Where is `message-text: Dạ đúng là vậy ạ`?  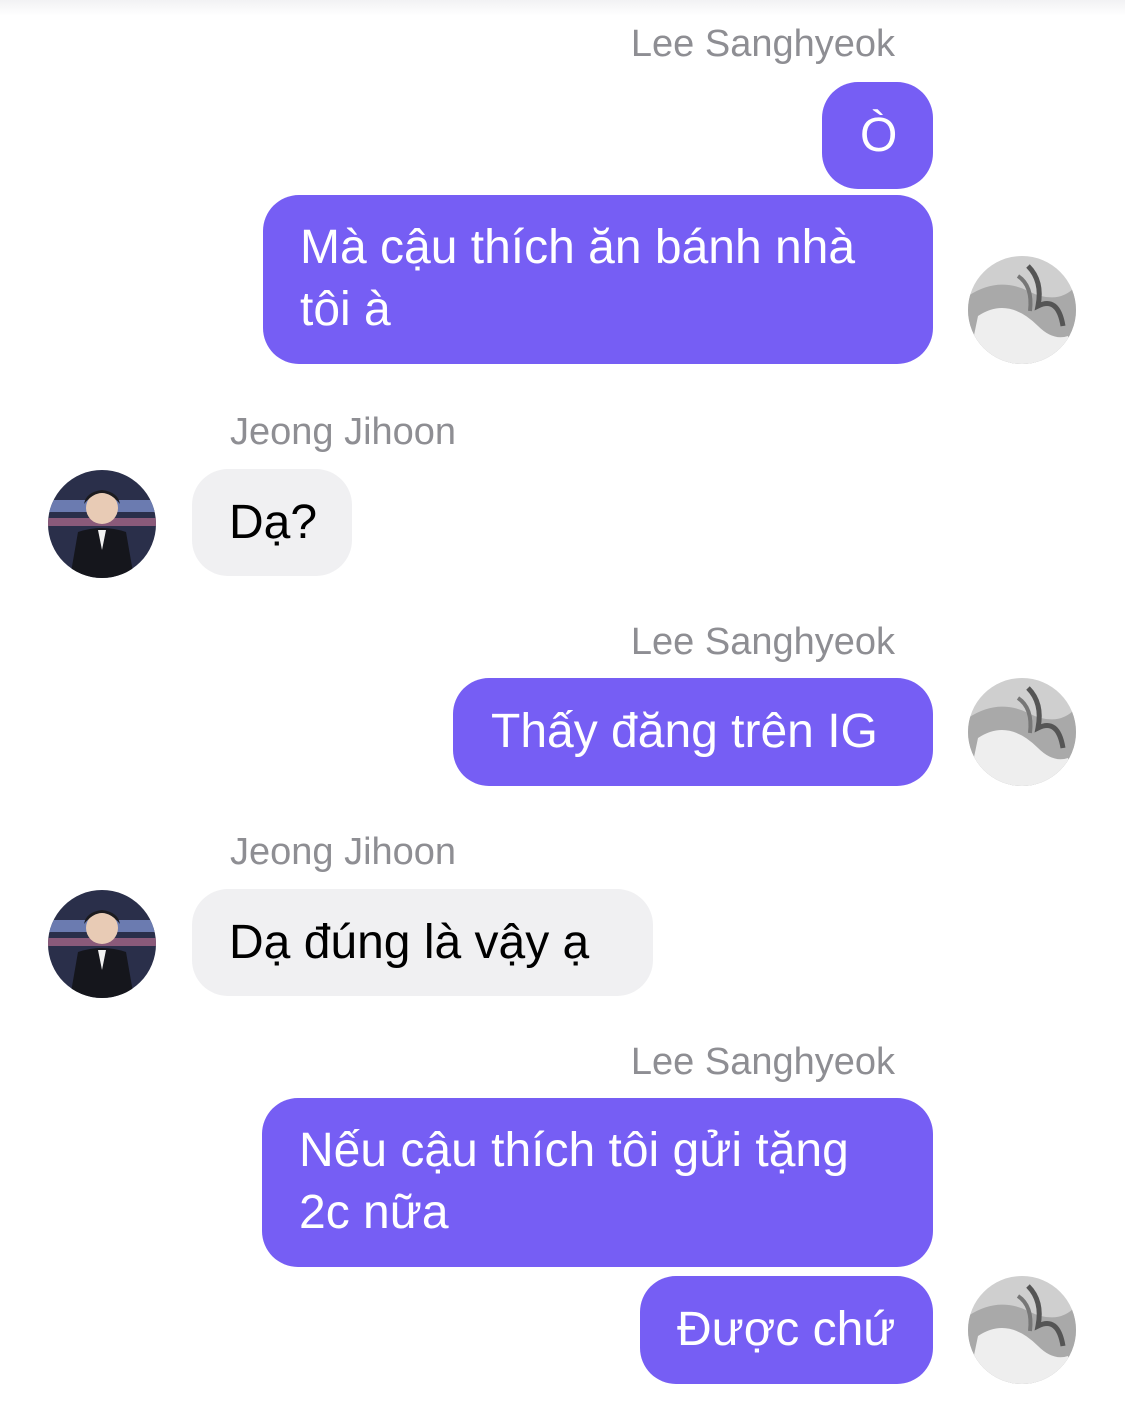
message-text: Dạ đúng là vậy ạ is located at coordinates (409, 942).